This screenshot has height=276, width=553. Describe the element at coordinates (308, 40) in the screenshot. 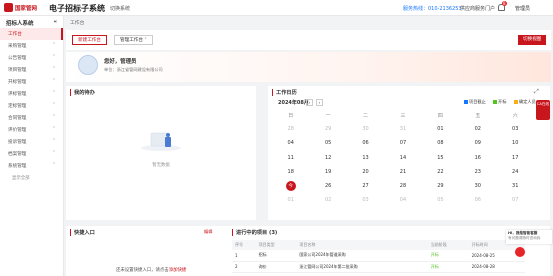

I see `toolbar: 新建工作台 管理工作台 ˅ 切换视图` at that location.